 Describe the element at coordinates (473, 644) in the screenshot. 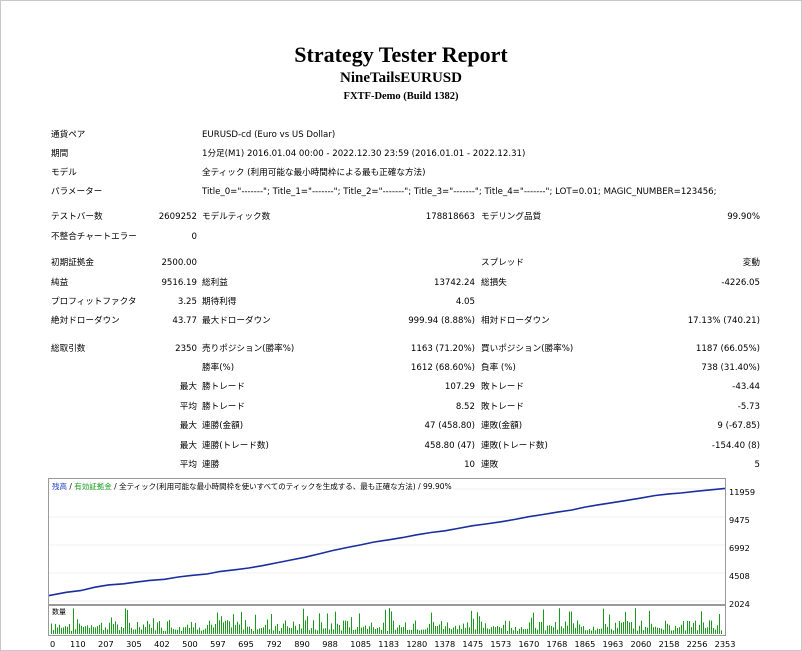

I see `x-tick-label: 1475` at that location.